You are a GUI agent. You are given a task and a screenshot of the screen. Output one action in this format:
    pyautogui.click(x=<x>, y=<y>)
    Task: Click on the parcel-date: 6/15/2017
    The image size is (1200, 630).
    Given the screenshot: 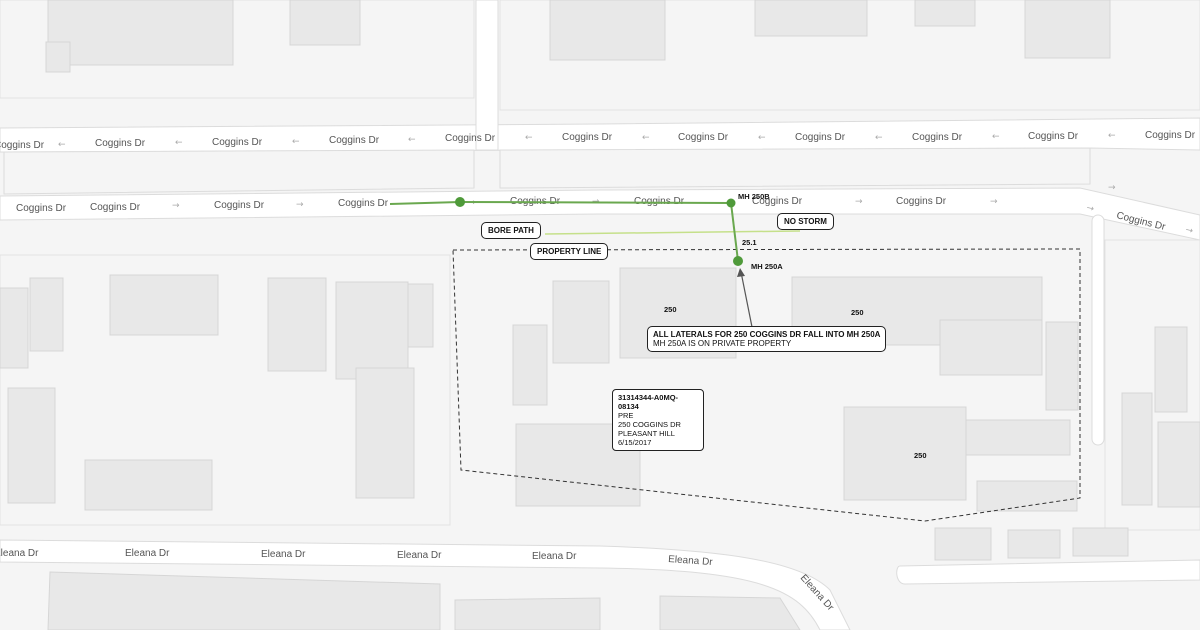 What is the action you would take?
    pyautogui.click(x=635, y=442)
    